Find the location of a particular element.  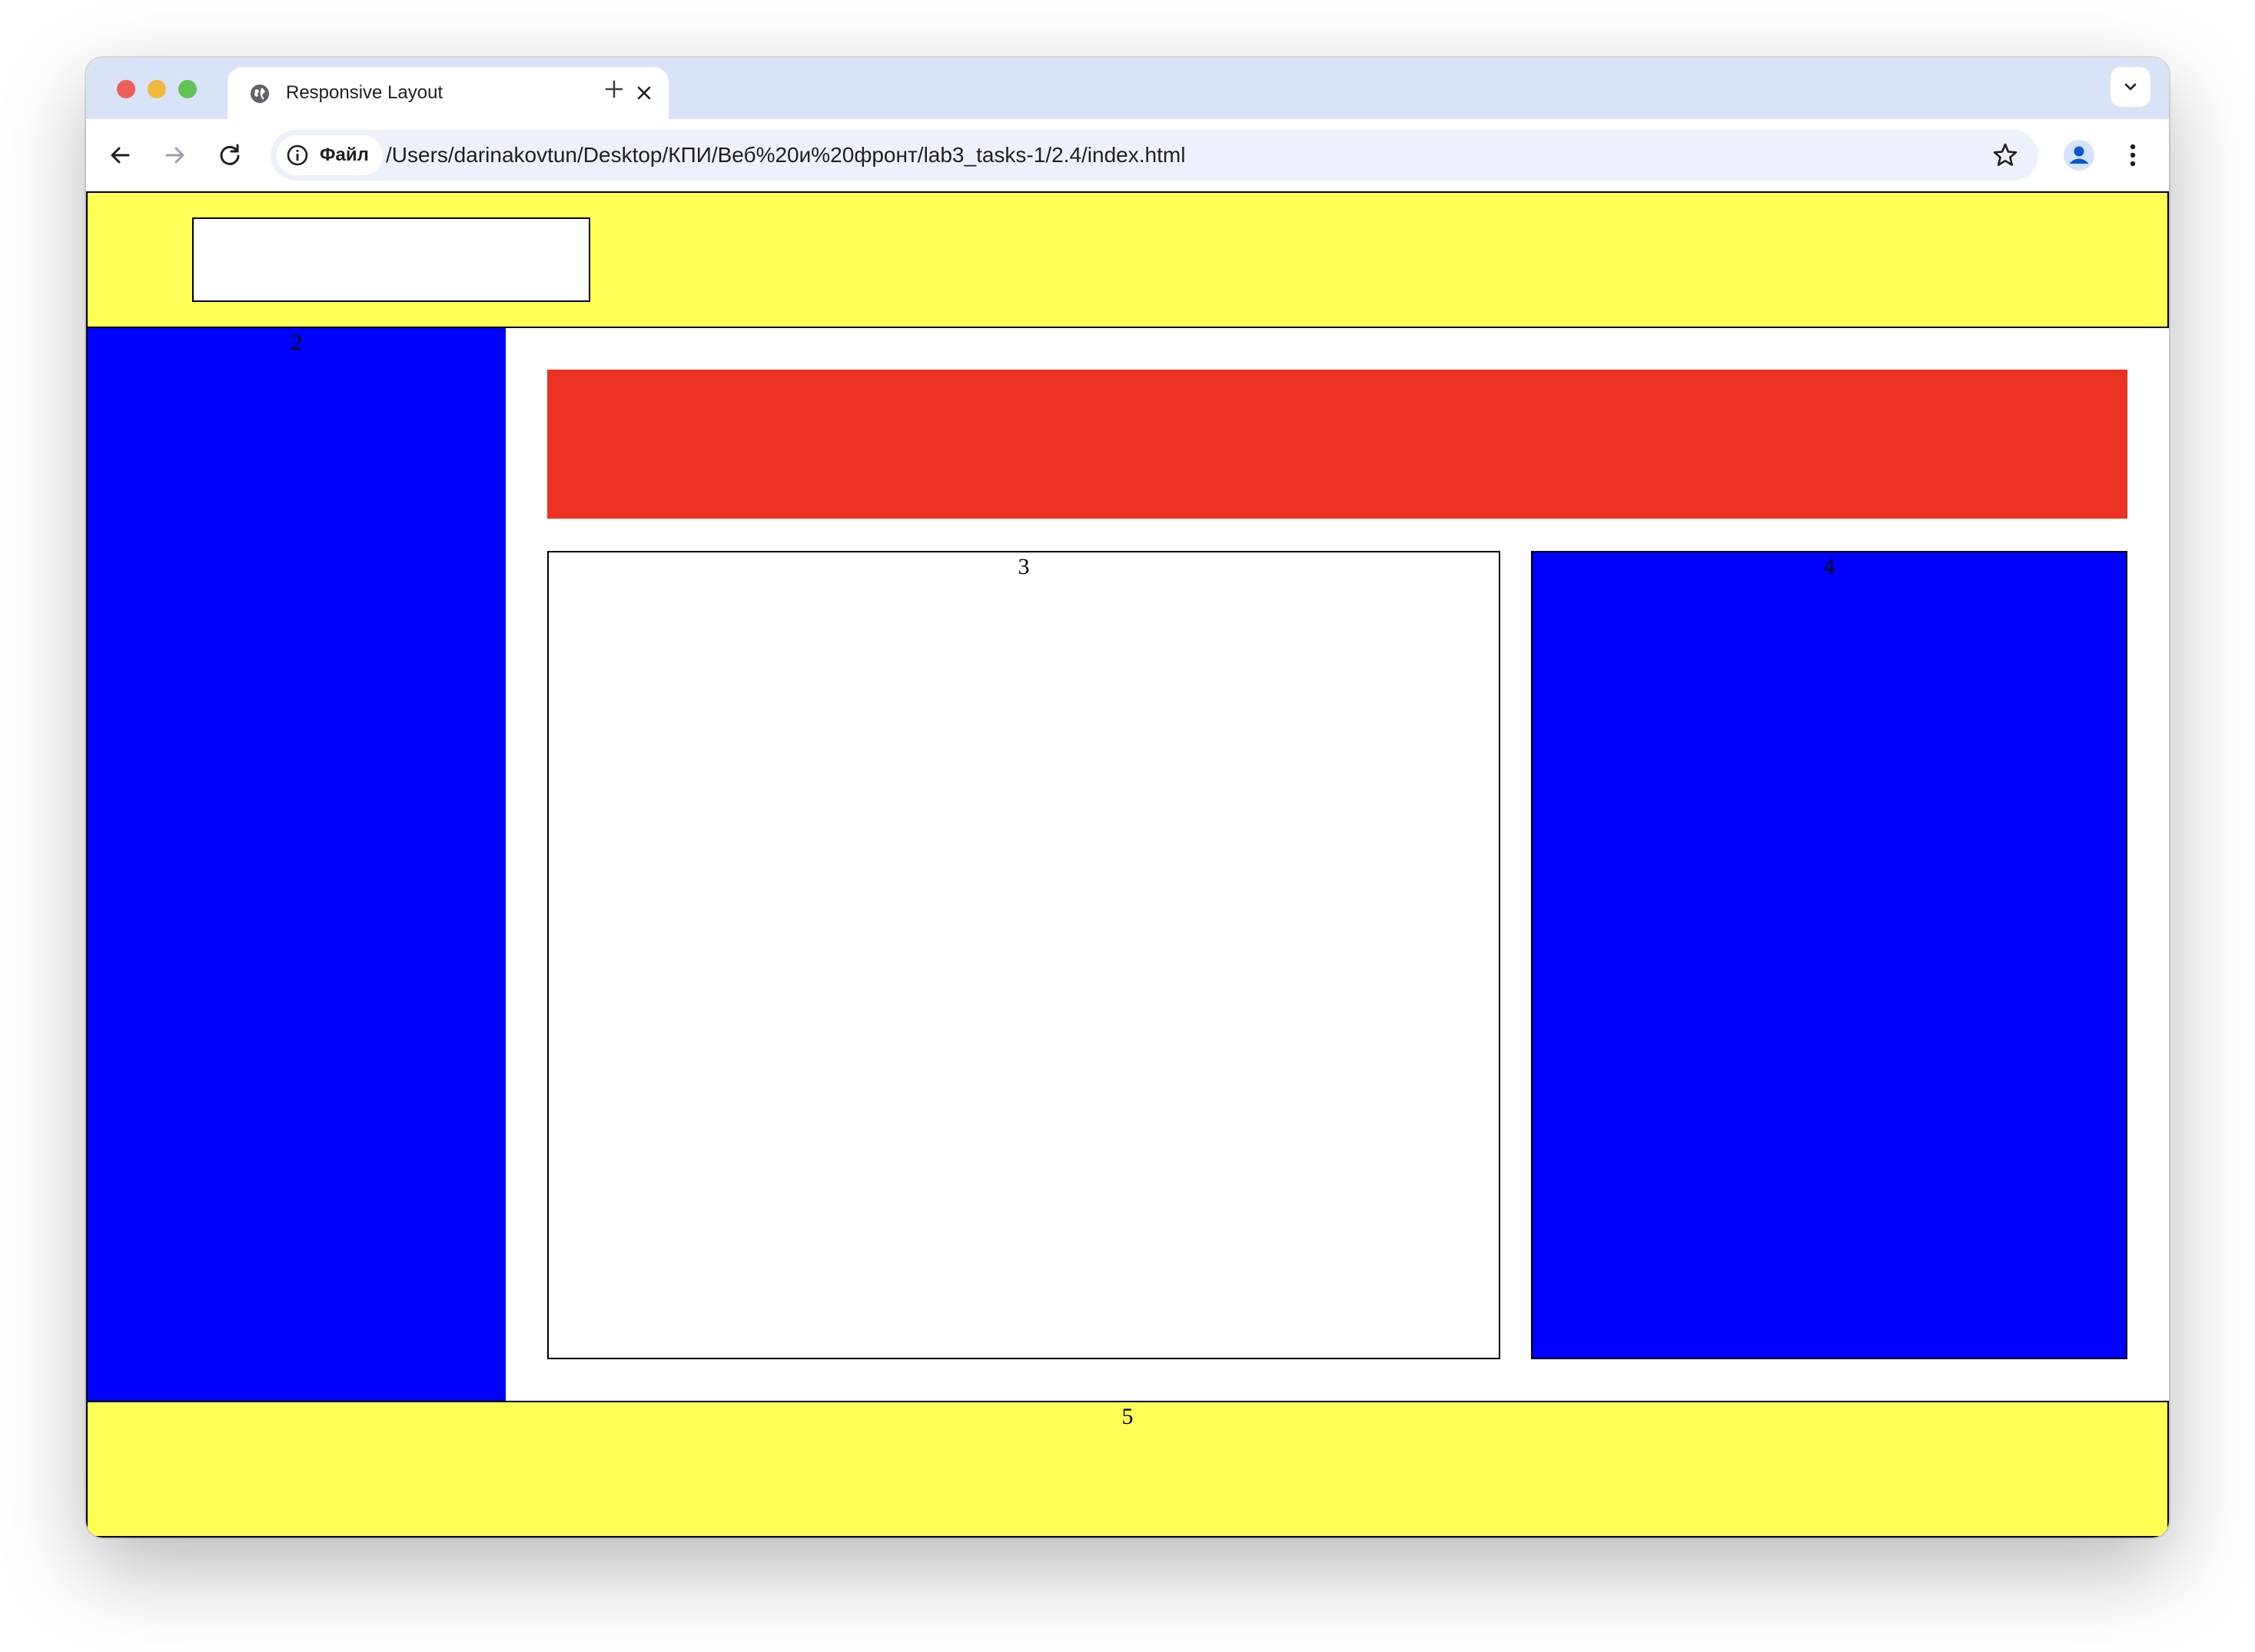

chevron-down-icon is located at coordinates (2130, 87).